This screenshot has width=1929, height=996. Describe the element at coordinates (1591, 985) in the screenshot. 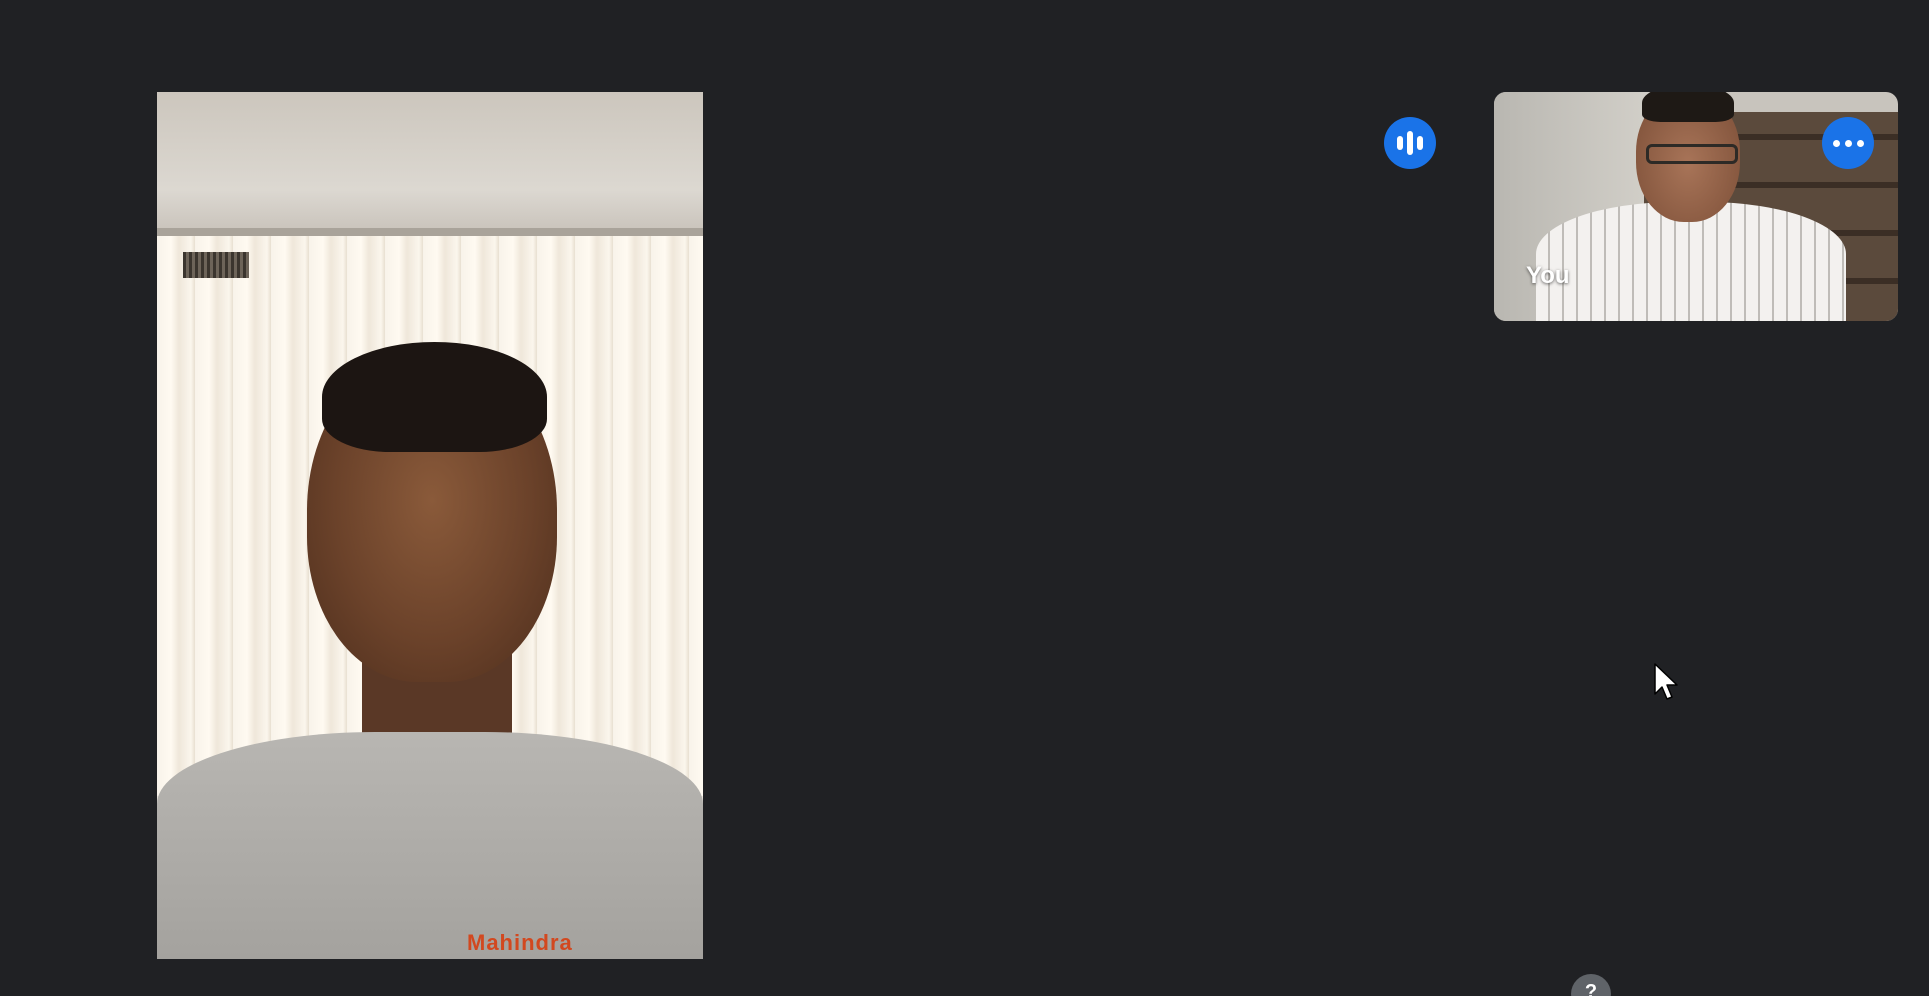

I see `help-button: ?` at that location.